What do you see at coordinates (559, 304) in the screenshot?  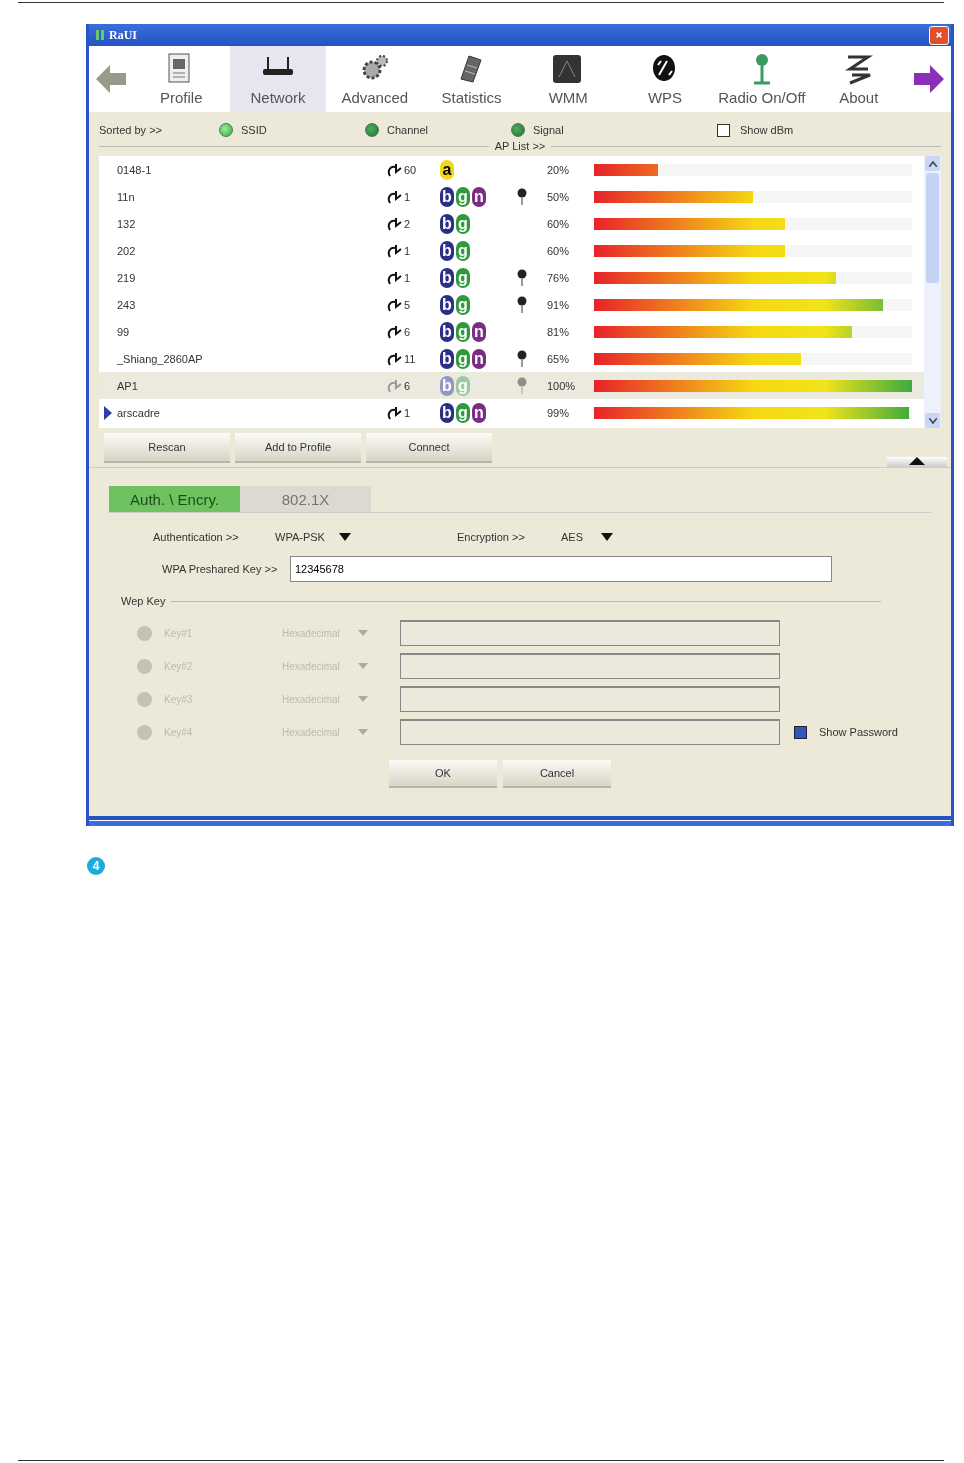 I see `signal-text: 91%` at bounding box center [559, 304].